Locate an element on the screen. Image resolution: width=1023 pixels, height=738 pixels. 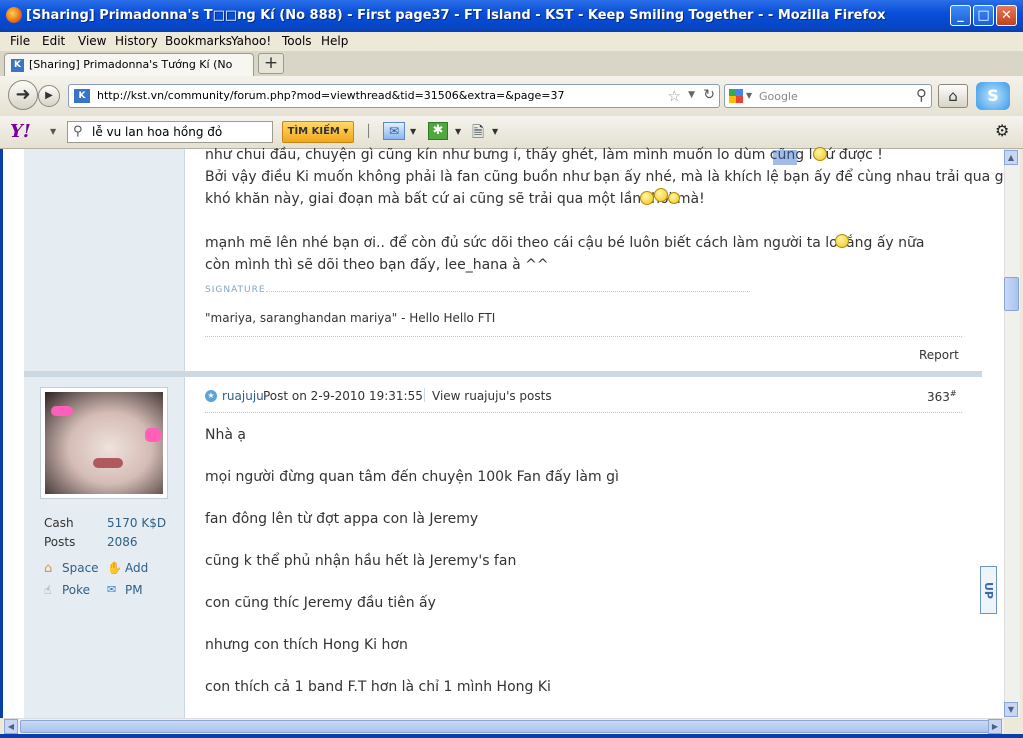
google-engine-icon is located at coordinates (736, 96).